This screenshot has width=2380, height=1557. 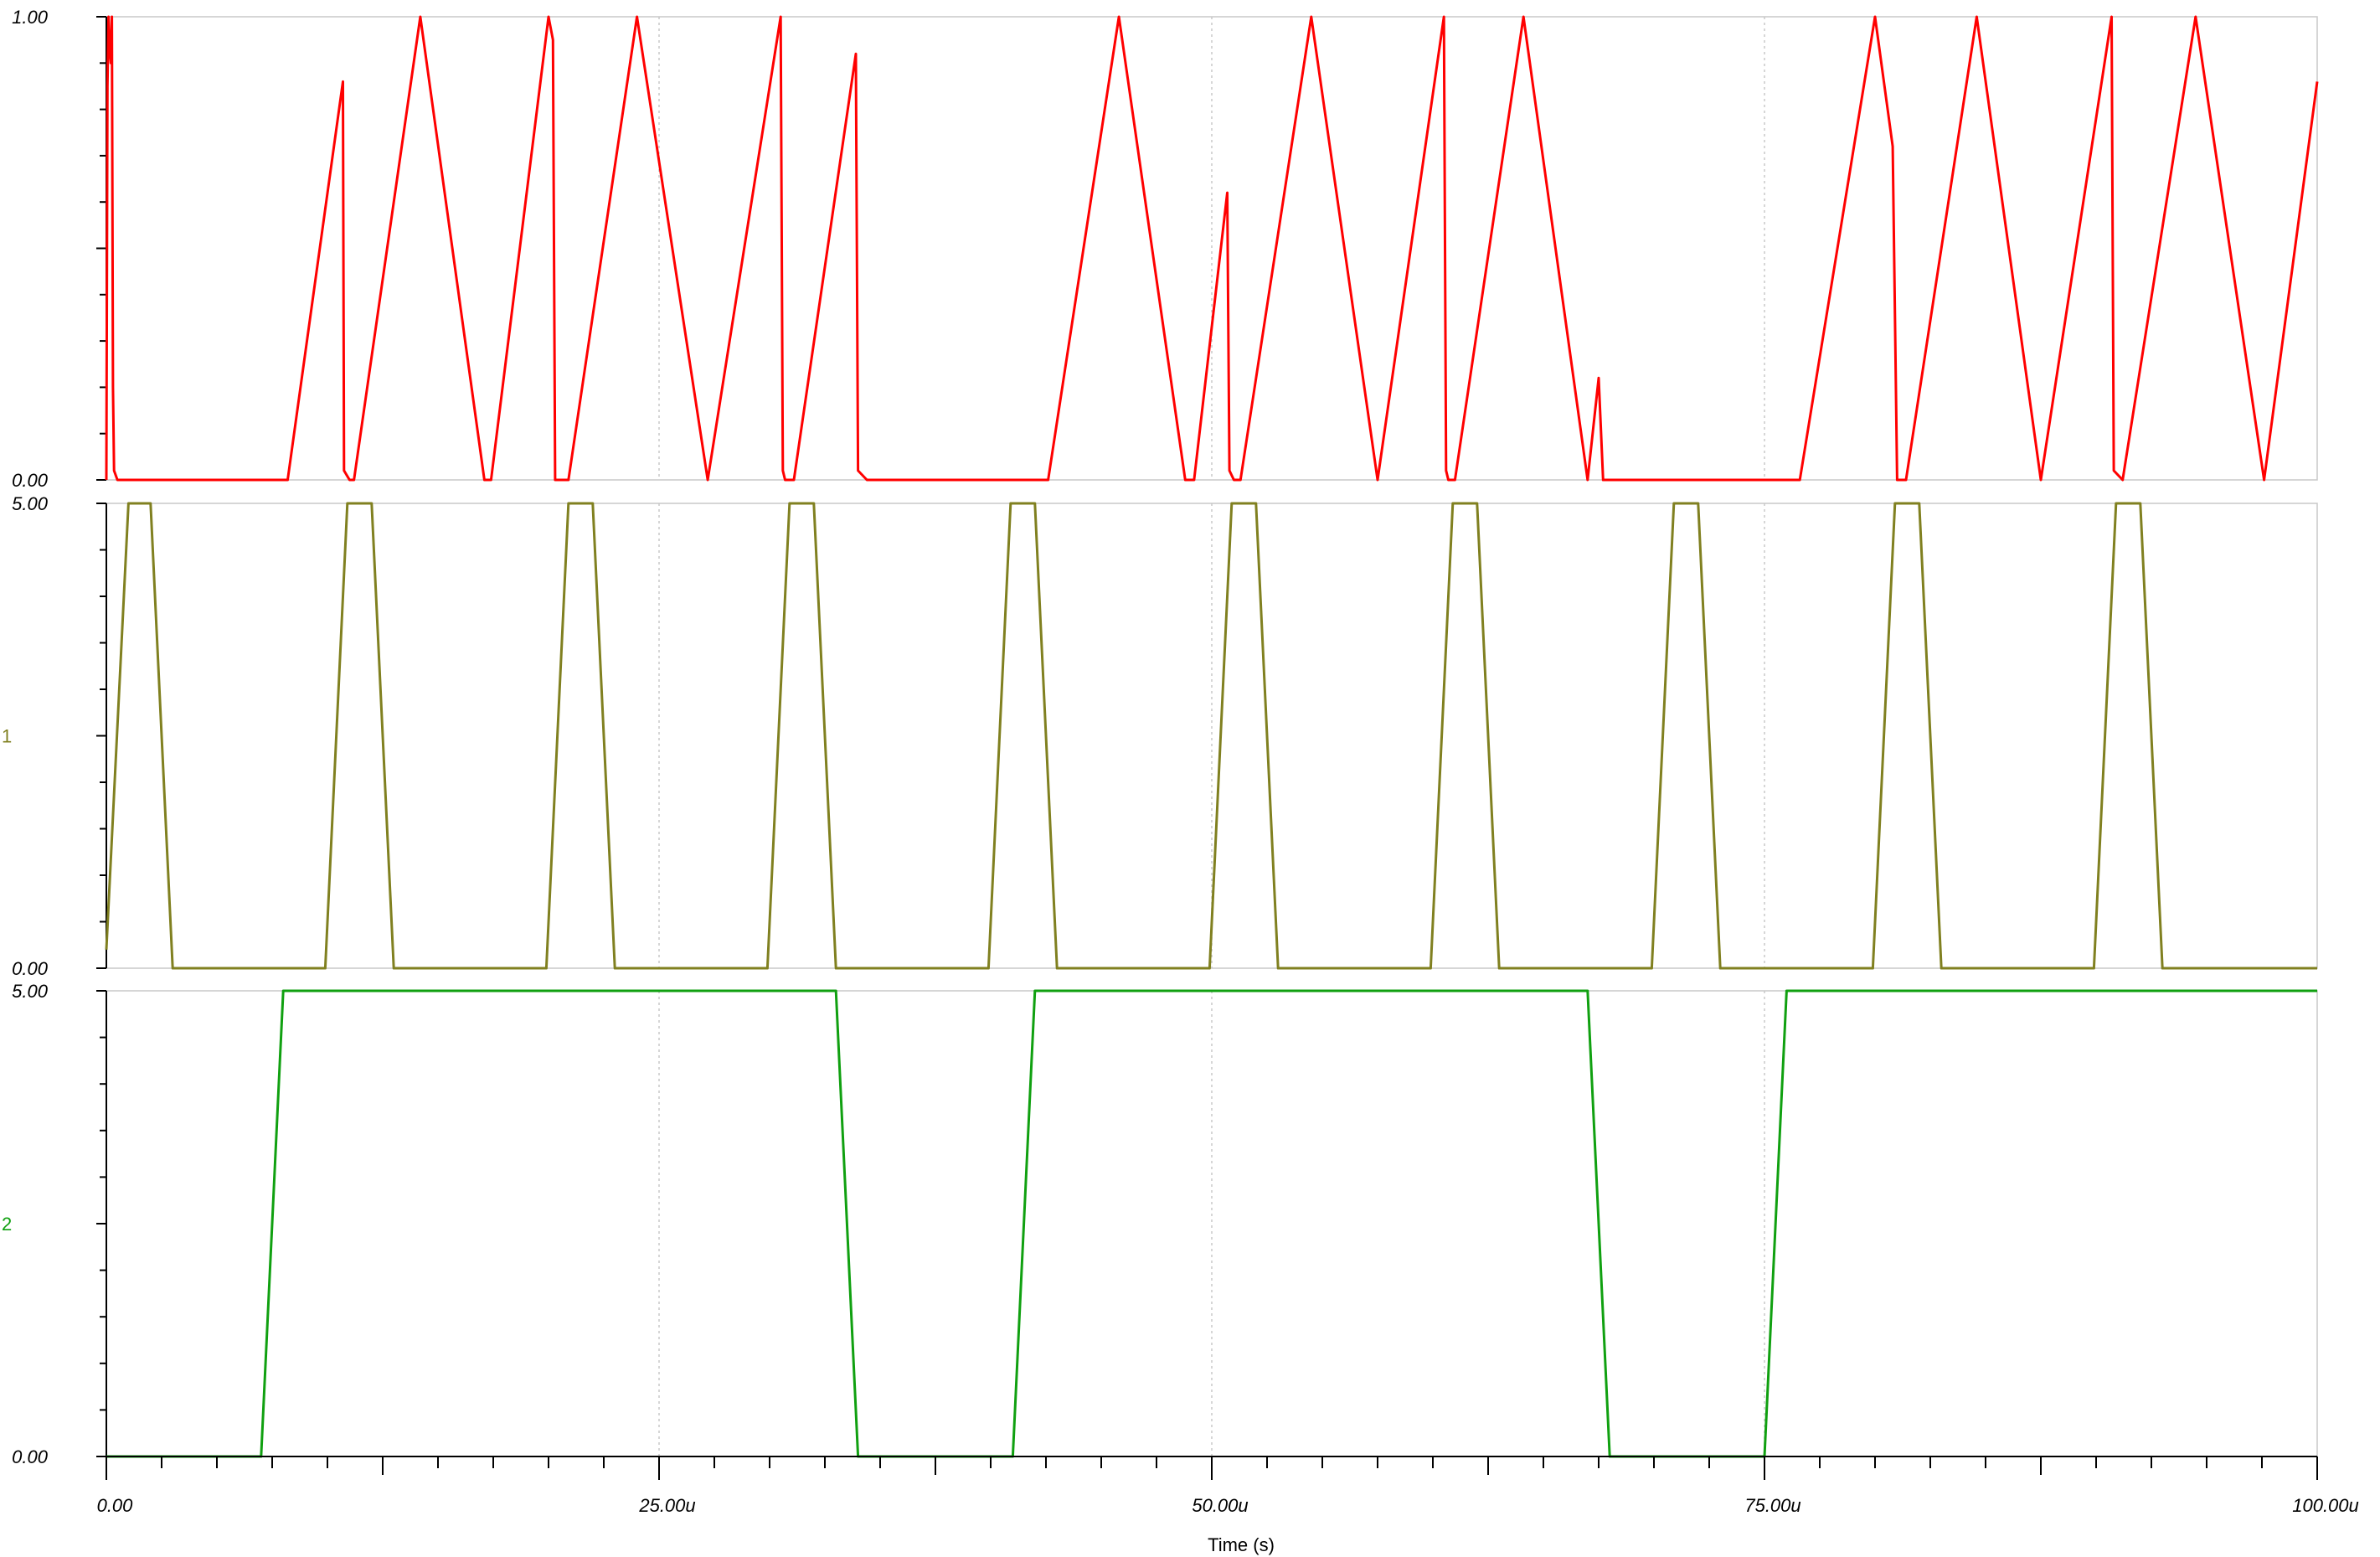 I want to click on panel-1-trace-label: 1, so click(x=7, y=736).